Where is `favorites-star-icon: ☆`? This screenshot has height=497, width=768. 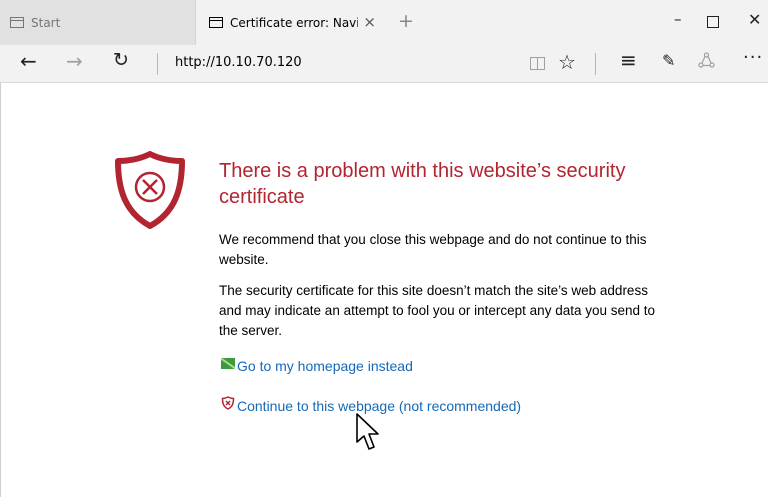
favorites-star-icon: ☆ is located at coordinates (567, 62).